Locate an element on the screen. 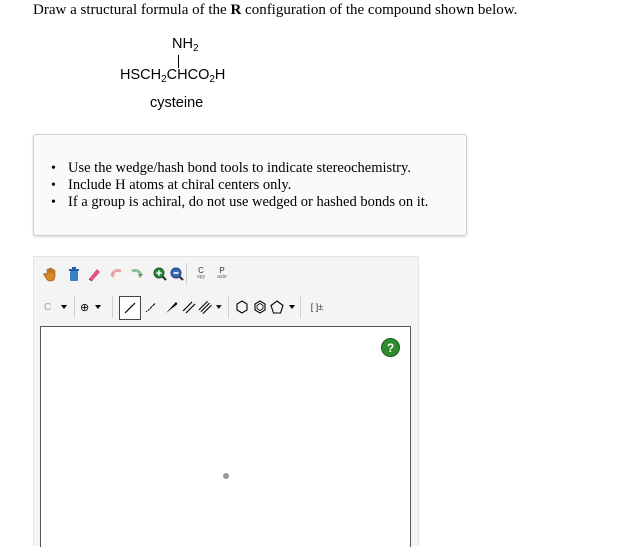 The image size is (640, 547). main-formula: HSCH2CHCO2H is located at coordinates (173, 76).